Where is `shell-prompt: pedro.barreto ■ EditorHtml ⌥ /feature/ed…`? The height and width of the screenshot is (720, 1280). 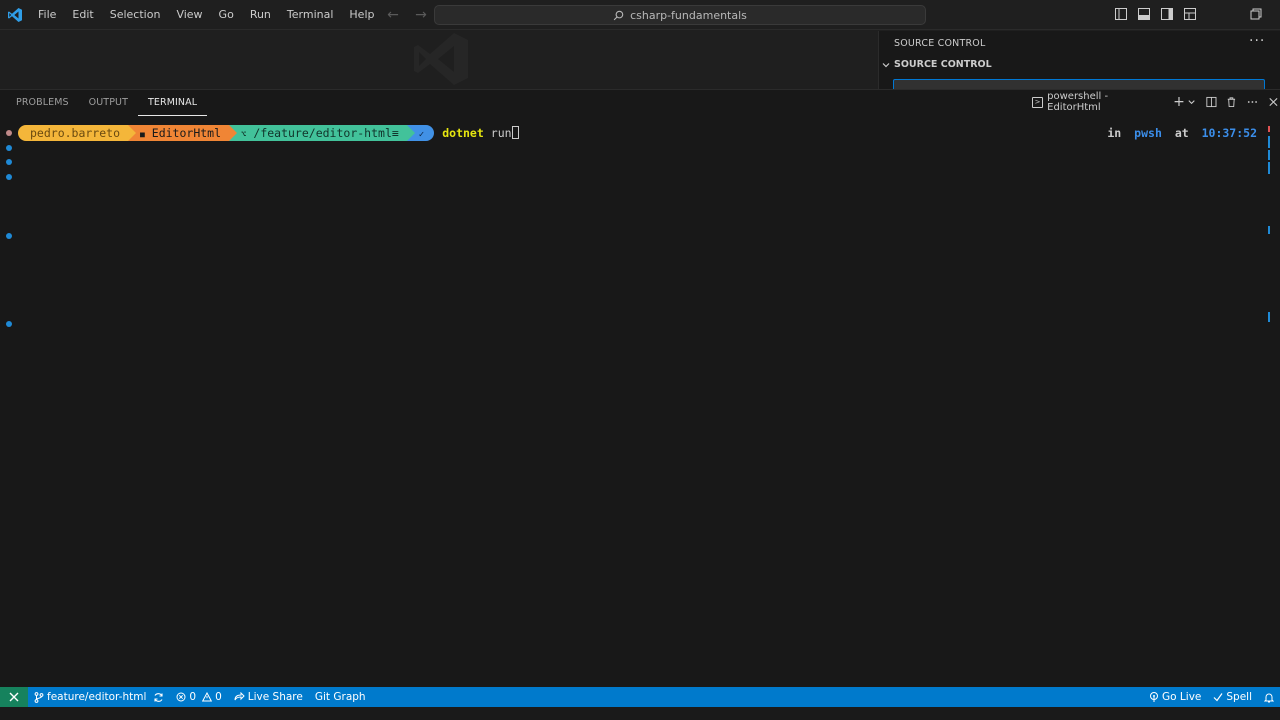
shell-prompt: pedro.barreto ■ EditorHtml ⌥ /feature/ed… is located at coordinates (268, 133).